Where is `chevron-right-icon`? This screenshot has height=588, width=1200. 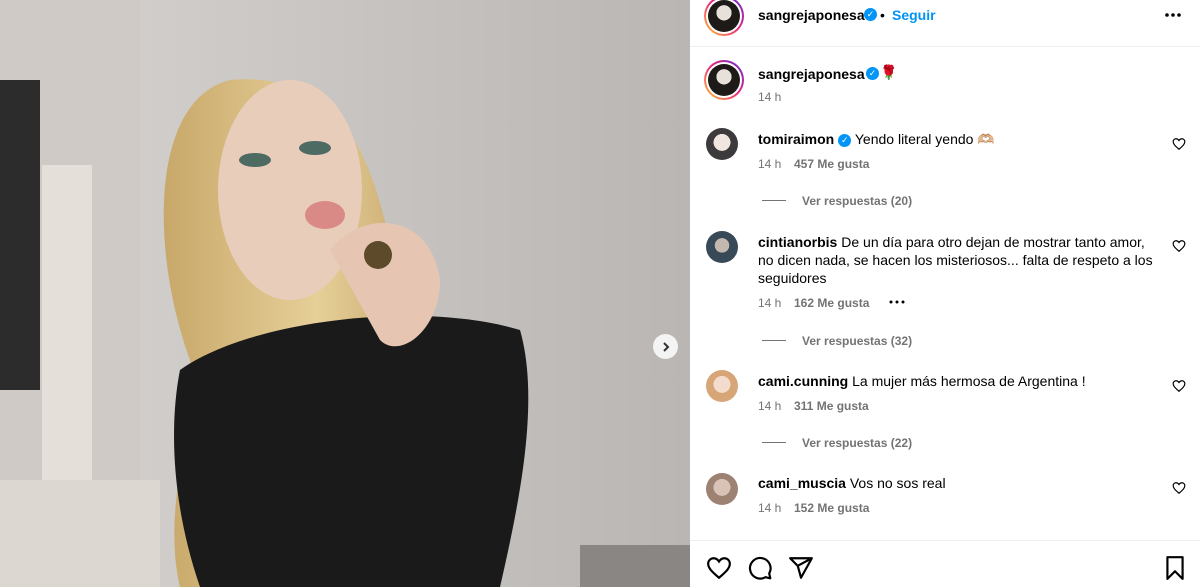 chevron-right-icon is located at coordinates (665, 346).